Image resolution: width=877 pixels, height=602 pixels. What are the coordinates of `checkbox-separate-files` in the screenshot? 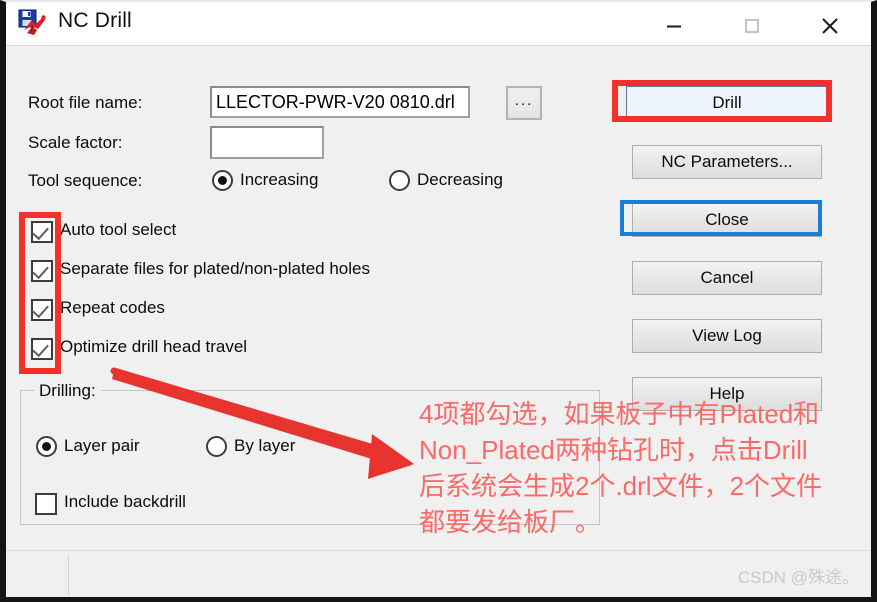 It's located at (42, 271).